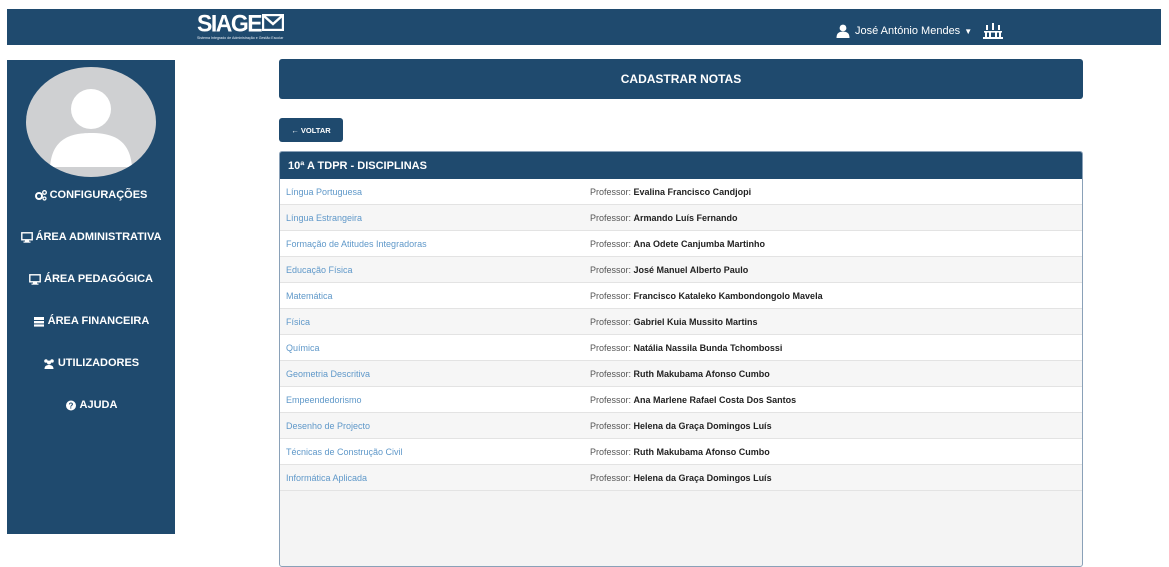 This screenshot has width=1169, height=567. Describe the element at coordinates (435, 452) in the screenshot. I see `subject-link: Técnicas de Construção Civil` at that location.